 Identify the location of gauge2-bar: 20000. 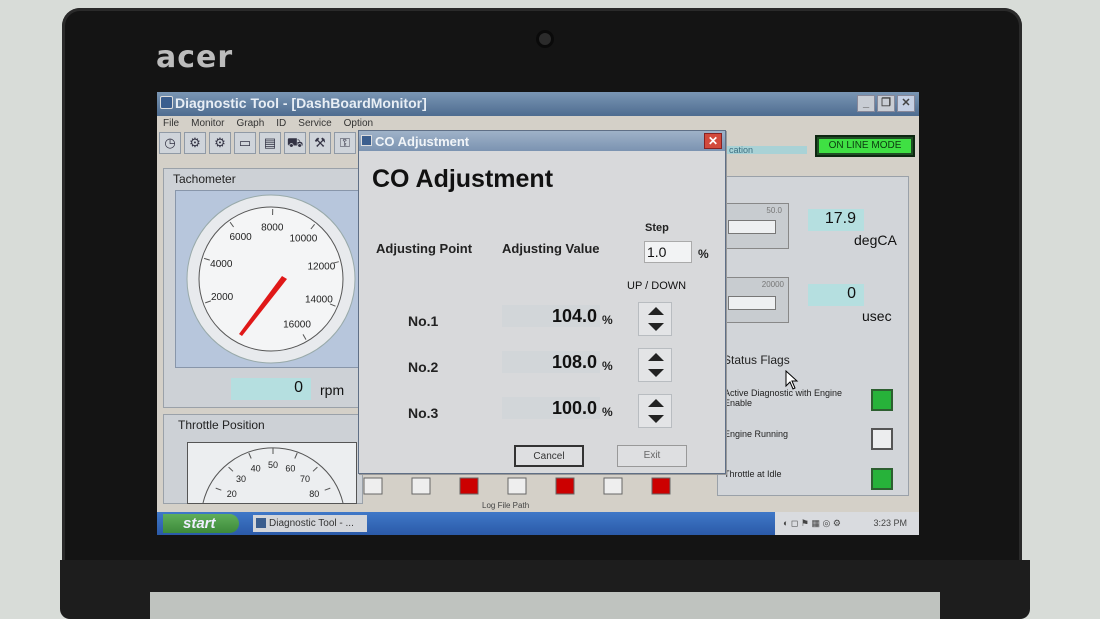
(757, 300).